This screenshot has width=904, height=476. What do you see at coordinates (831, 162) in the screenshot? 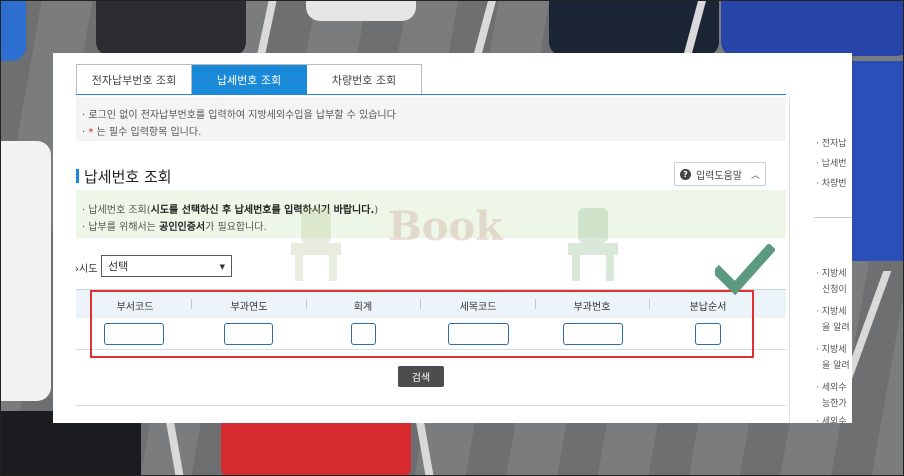
I see `sidebar-link: · 납세번` at bounding box center [831, 162].